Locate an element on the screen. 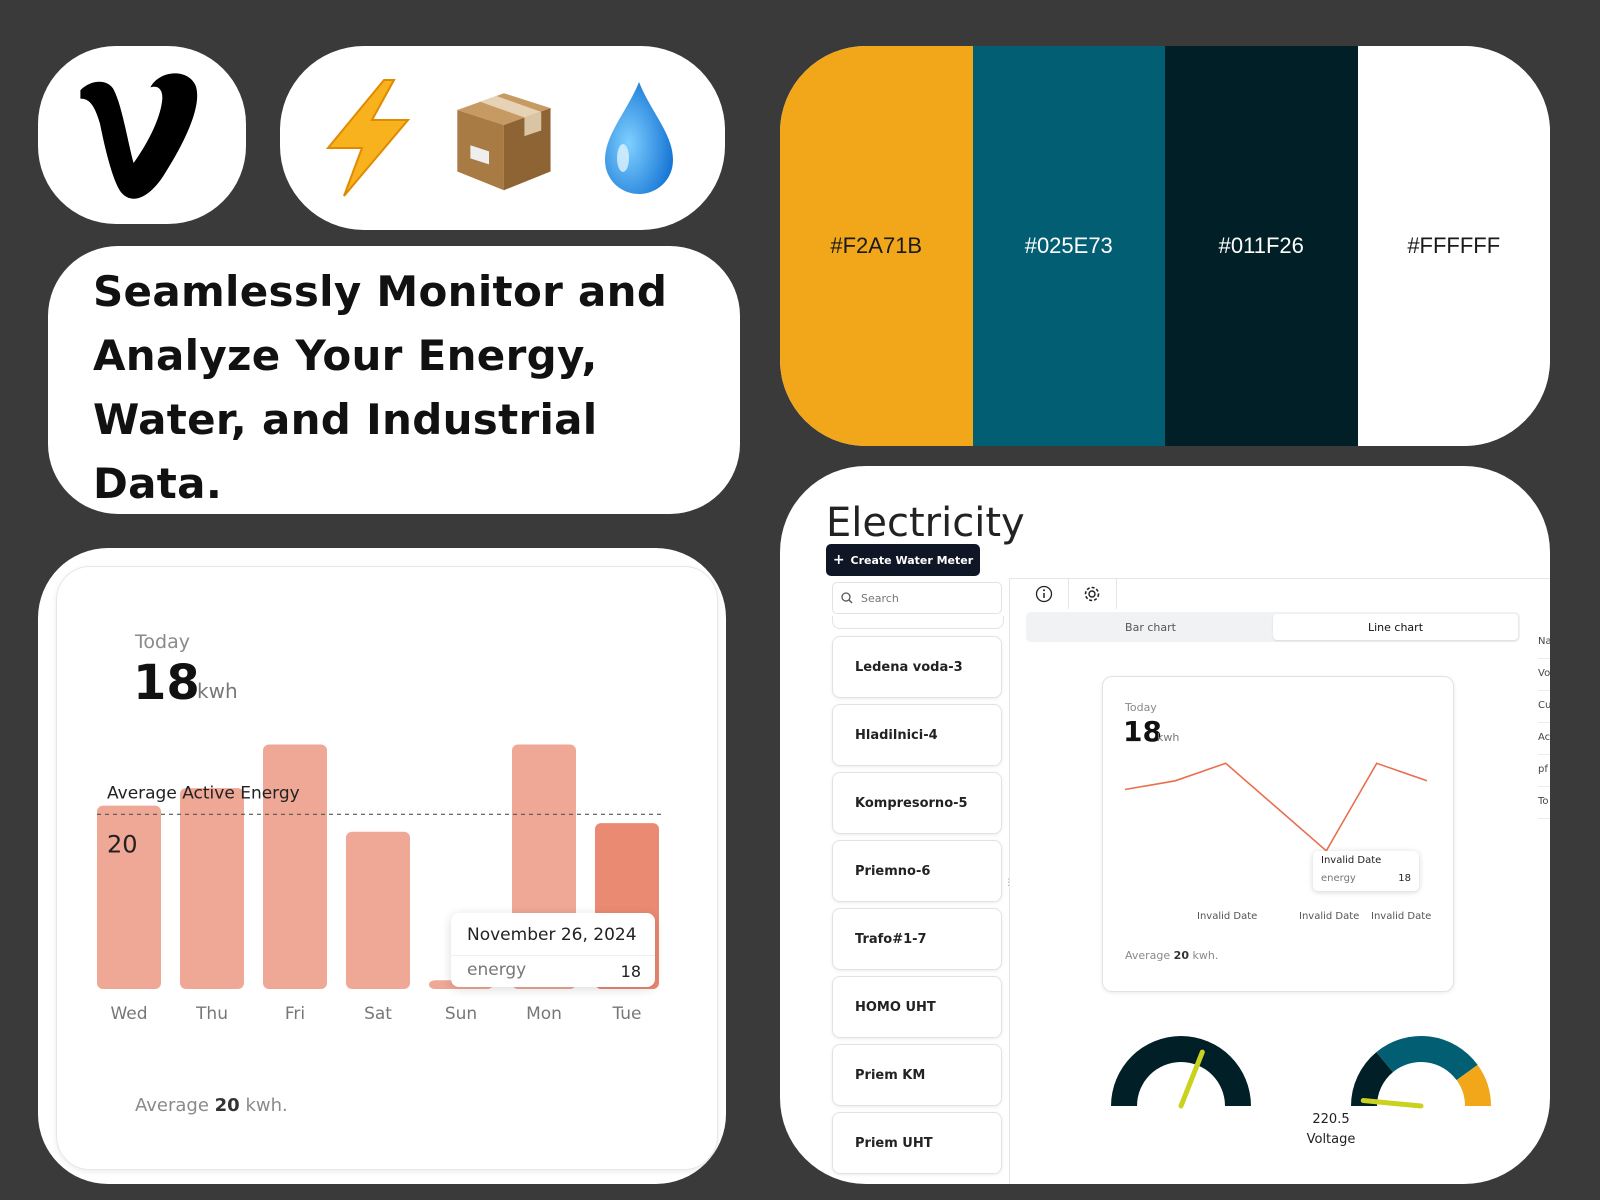  swatch-label: #011F26 is located at coordinates (1261, 245).